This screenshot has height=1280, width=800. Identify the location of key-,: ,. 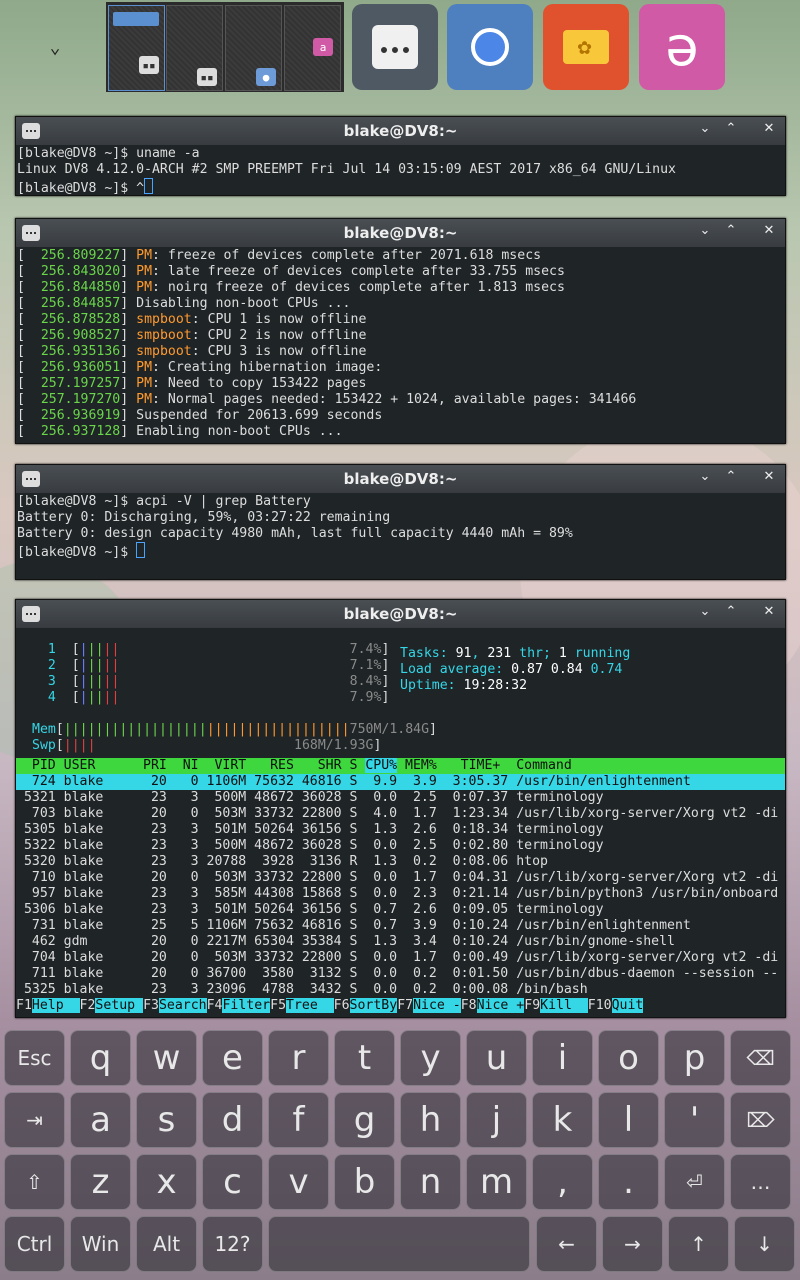
(562, 1182).